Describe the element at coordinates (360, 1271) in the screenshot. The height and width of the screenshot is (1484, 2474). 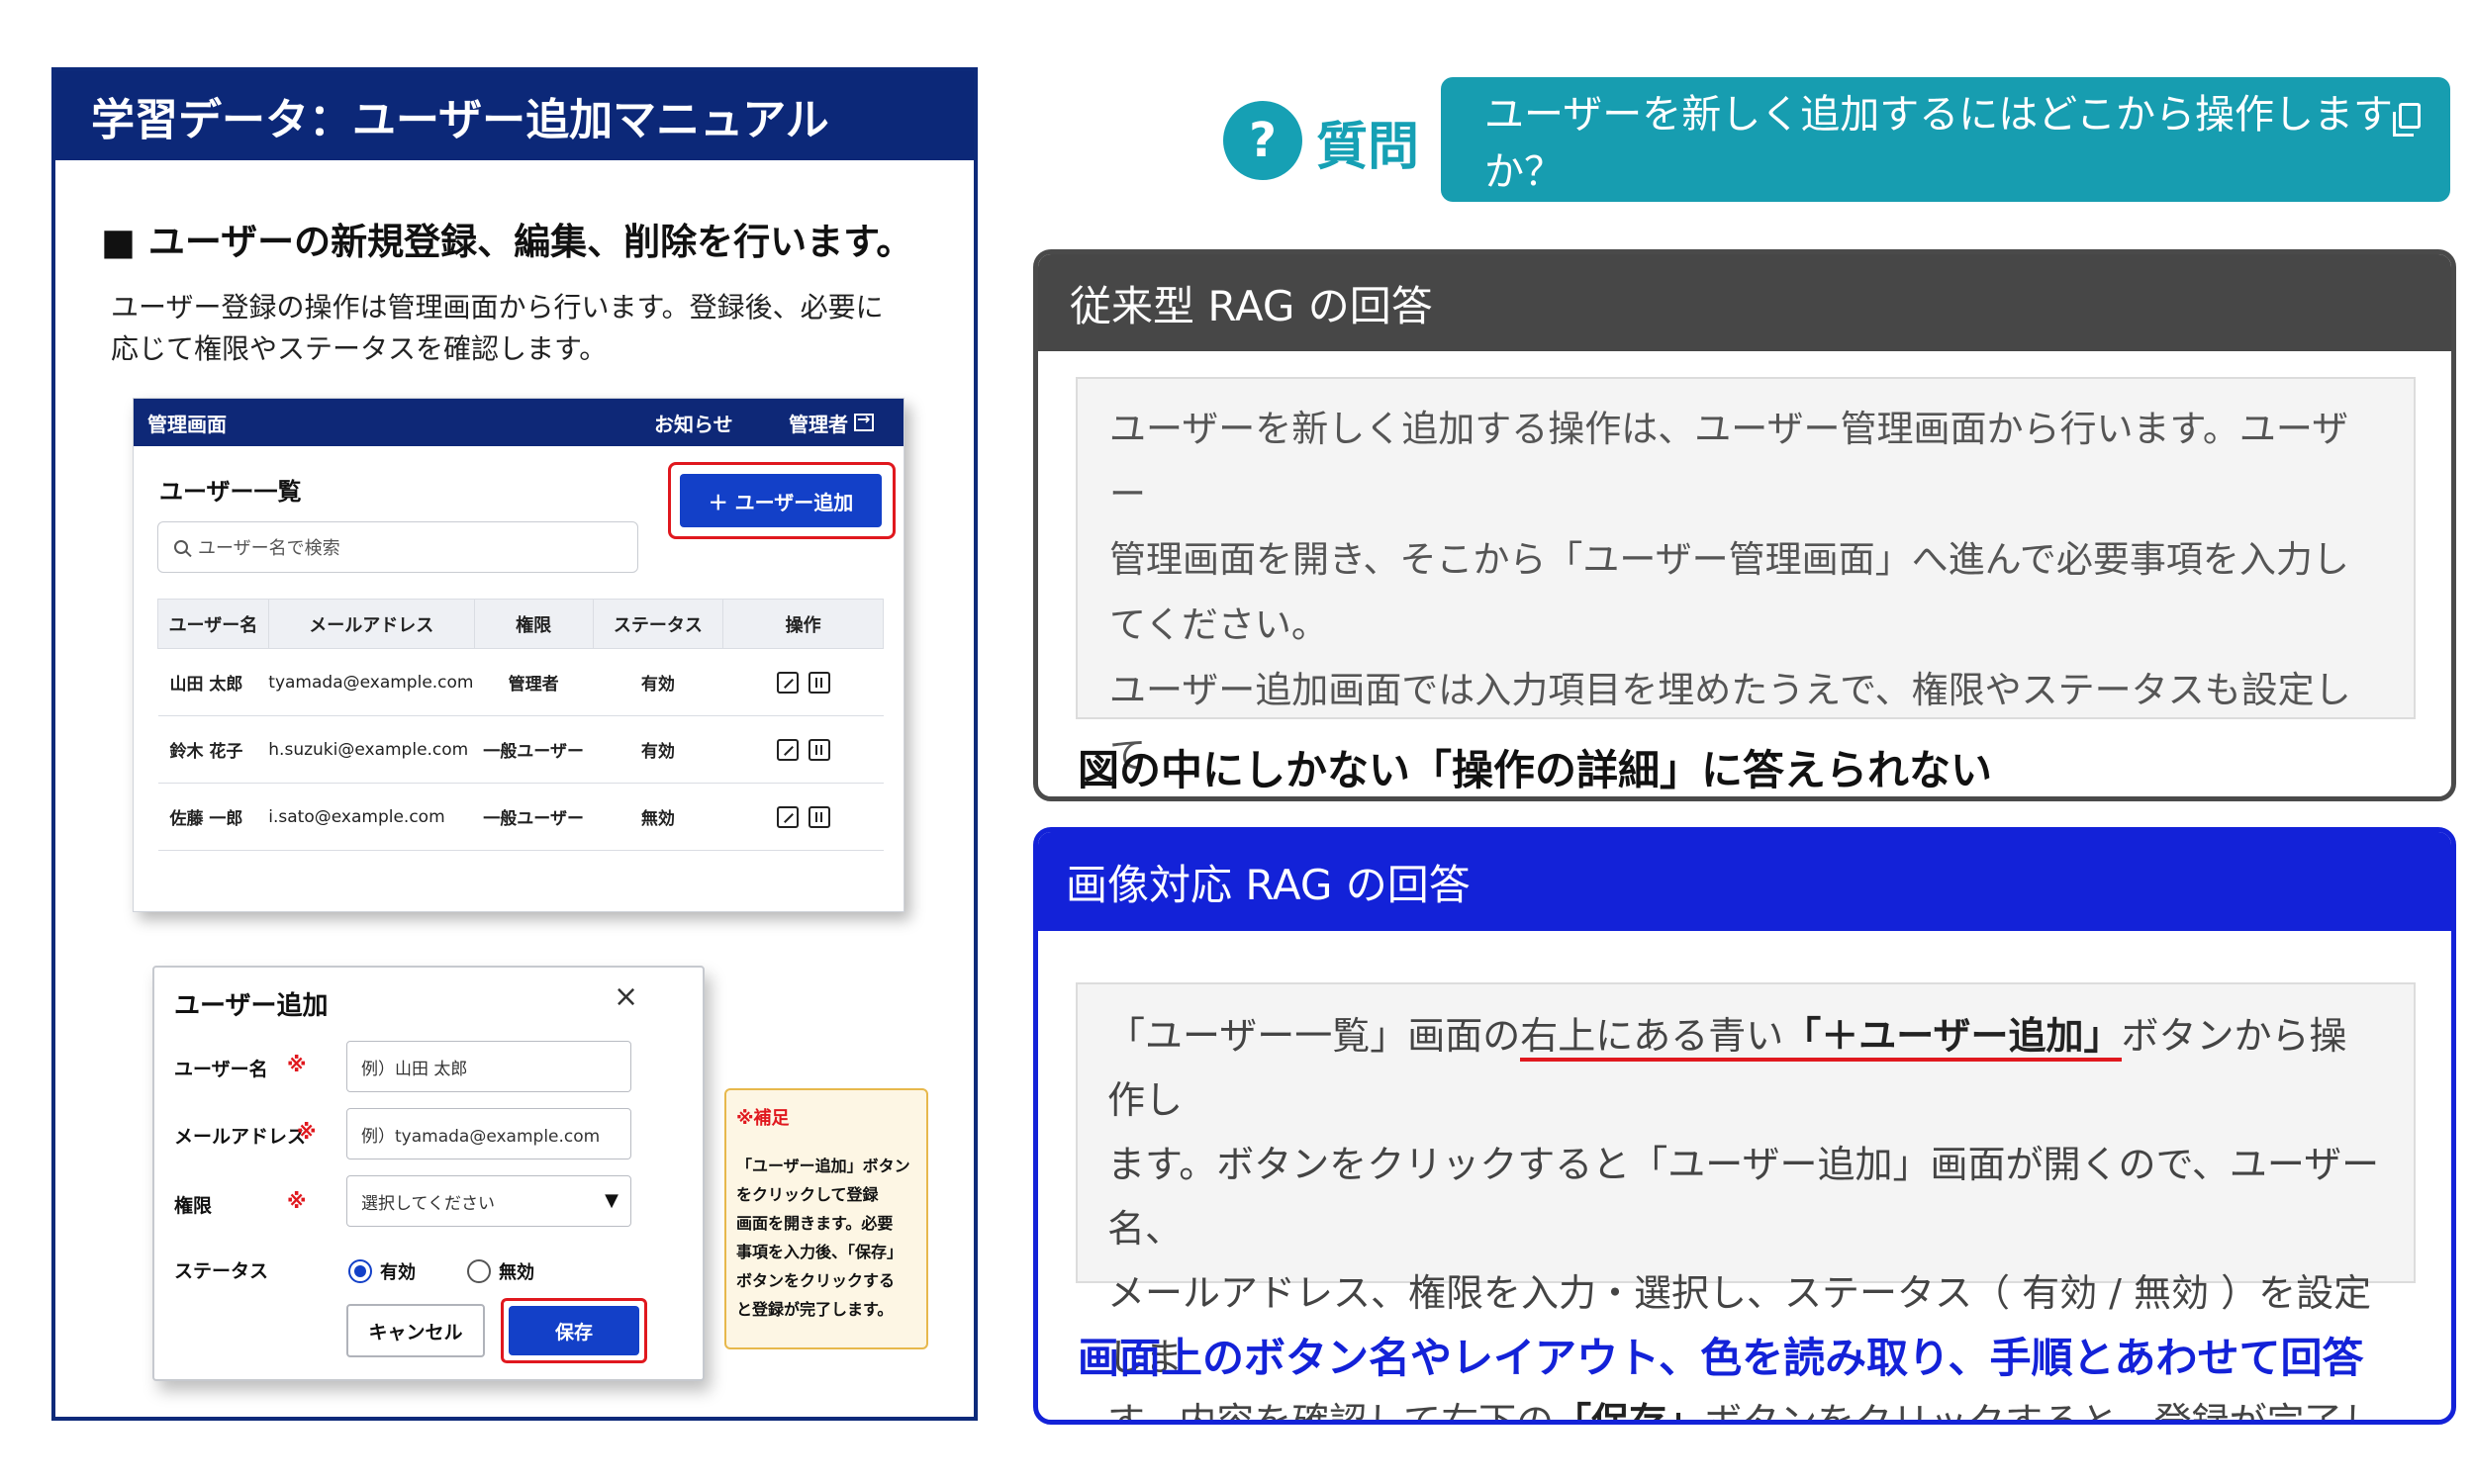
I see `radio-checked-icon` at that location.